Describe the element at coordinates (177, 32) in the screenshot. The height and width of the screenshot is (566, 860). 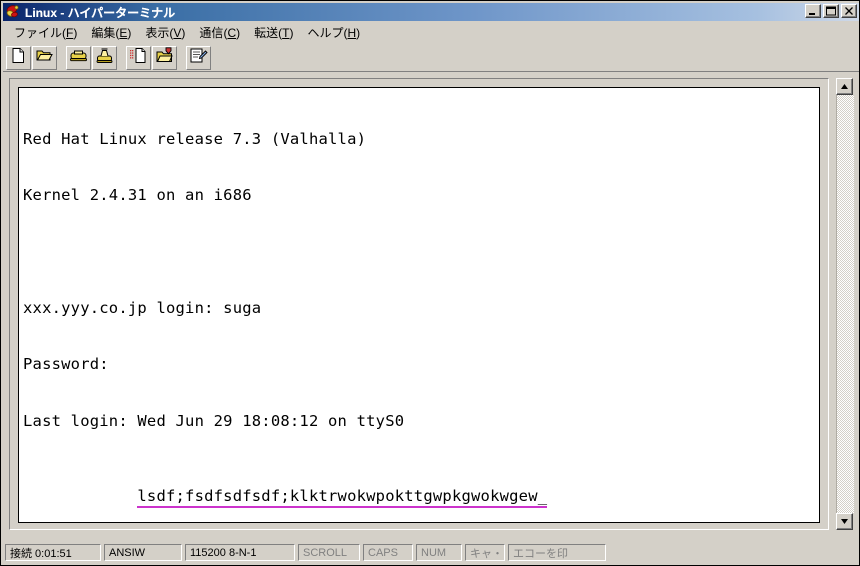
I see `menu-view-mnemonic: V` at that location.